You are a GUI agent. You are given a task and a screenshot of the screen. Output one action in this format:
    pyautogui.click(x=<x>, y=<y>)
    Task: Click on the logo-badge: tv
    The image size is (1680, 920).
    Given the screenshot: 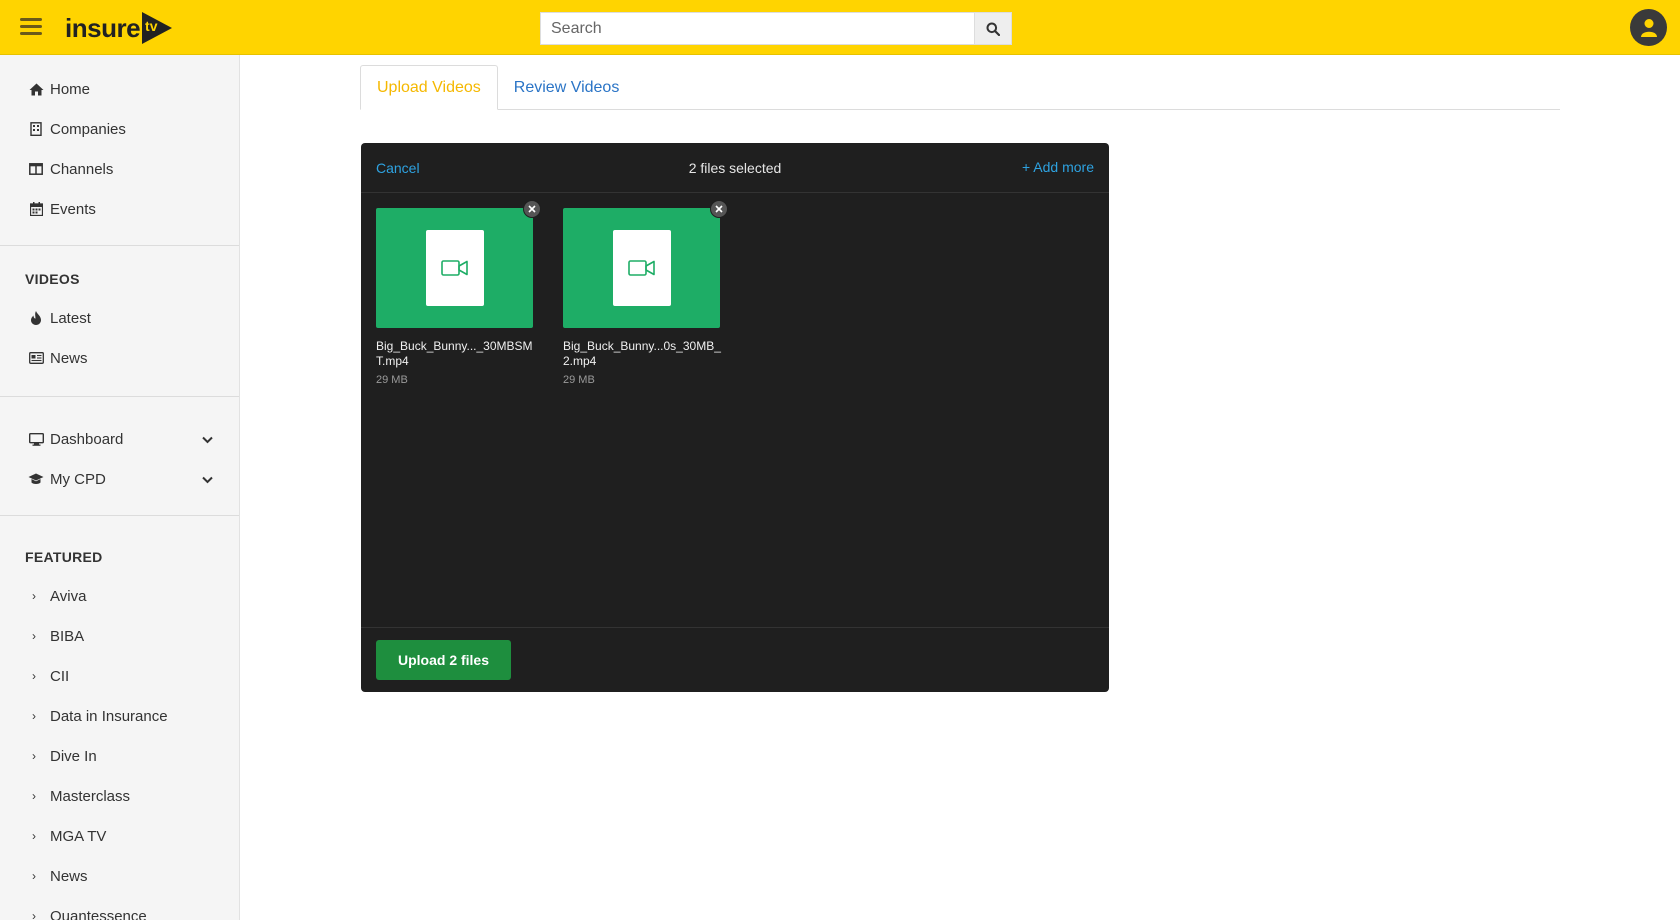 What is the action you would take?
    pyautogui.click(x=151, y=26)
    